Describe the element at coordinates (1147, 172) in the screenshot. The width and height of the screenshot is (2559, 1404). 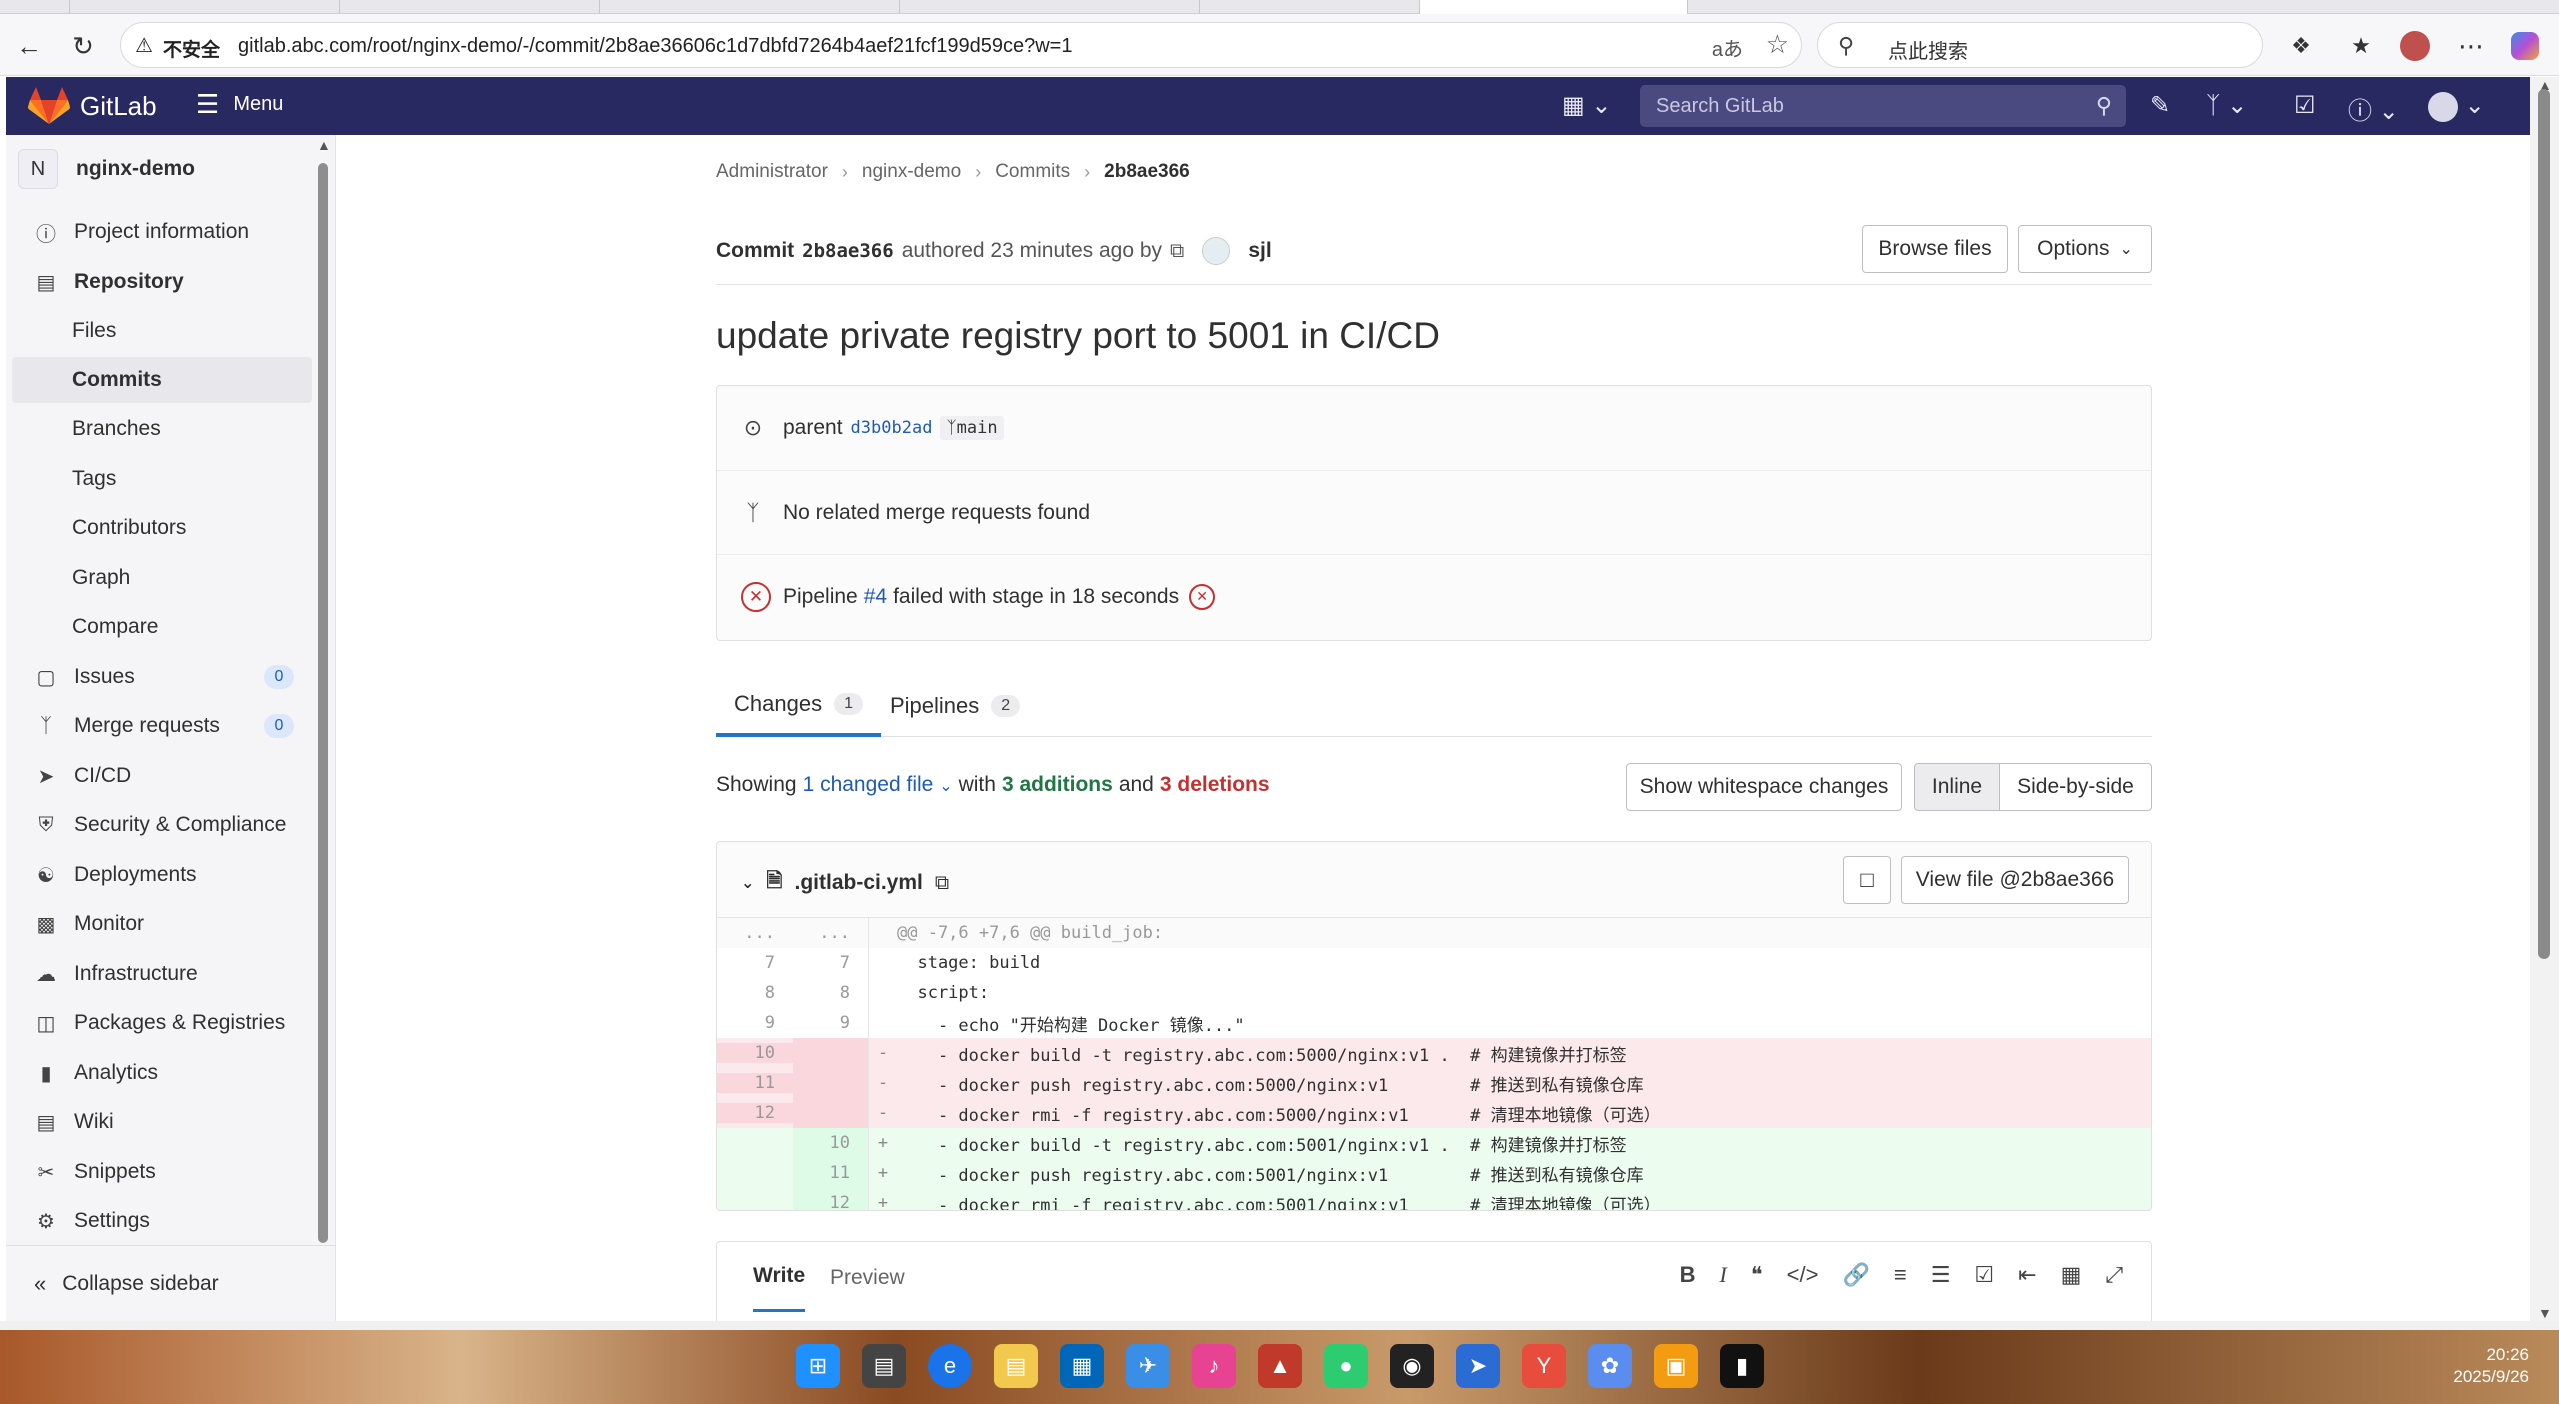
I see `breadcrumb-current: 2b8ae366` at that location.